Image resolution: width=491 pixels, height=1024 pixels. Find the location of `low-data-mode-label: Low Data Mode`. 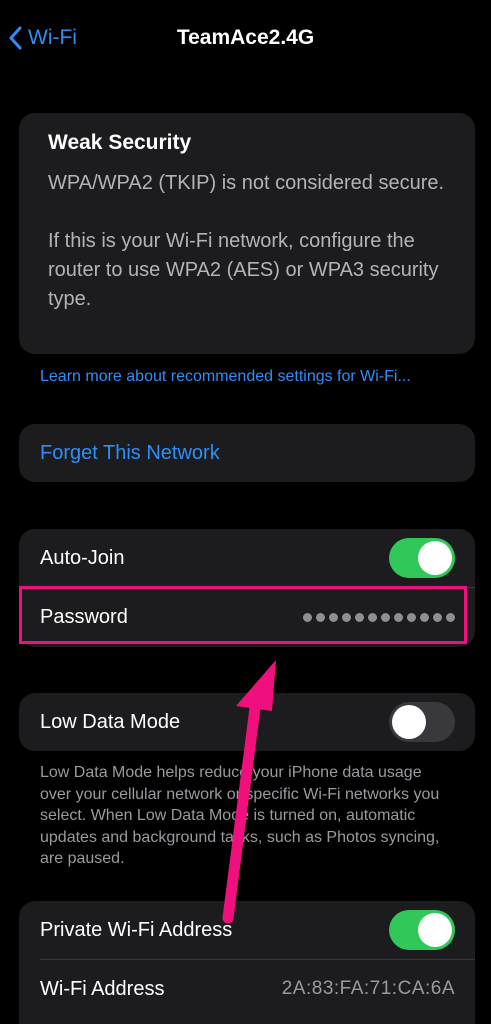

low-data-mode-label: Low Data Mode is located at coordinates (110, 721).